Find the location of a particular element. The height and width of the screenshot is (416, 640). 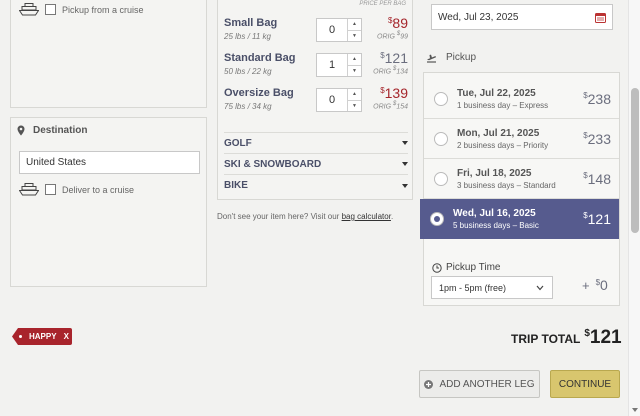

bag-original-price: ORIG $99 is located at coordinates (392, 35).